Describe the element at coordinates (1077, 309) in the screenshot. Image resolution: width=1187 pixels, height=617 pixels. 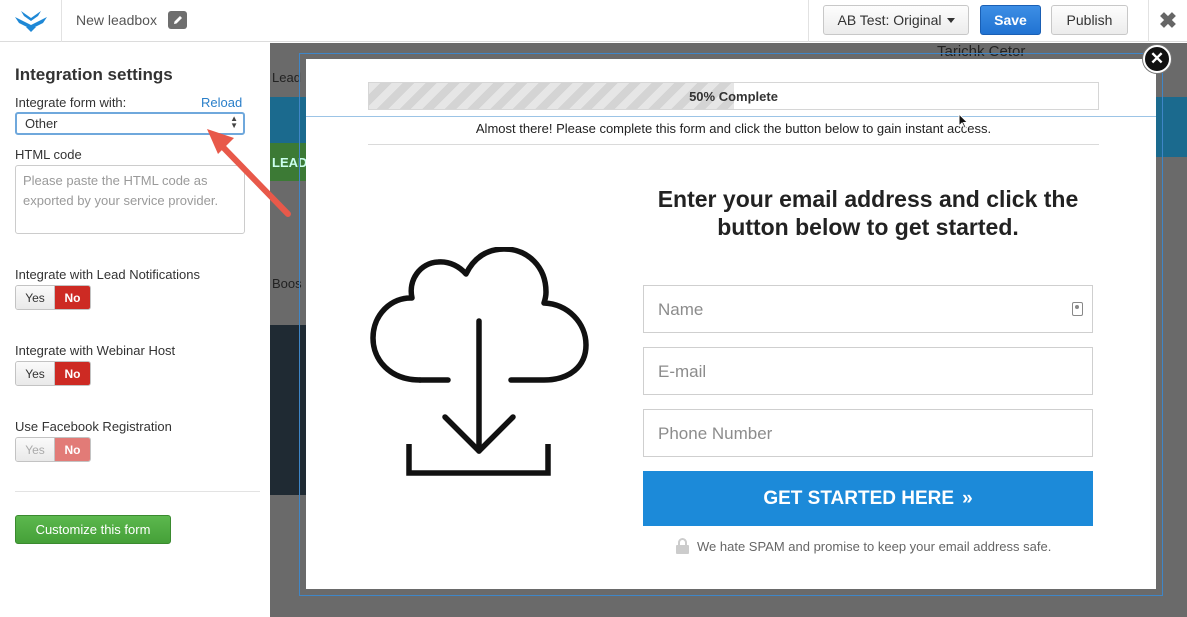
I see `contact-card-icon` at that location.